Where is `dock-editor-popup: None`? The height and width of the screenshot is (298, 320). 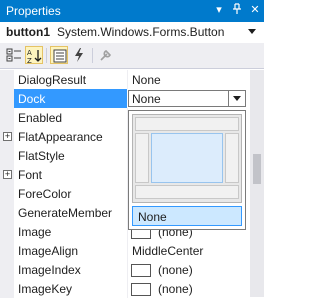 dock-editor-popup: None is located at coordinates (187, 170).